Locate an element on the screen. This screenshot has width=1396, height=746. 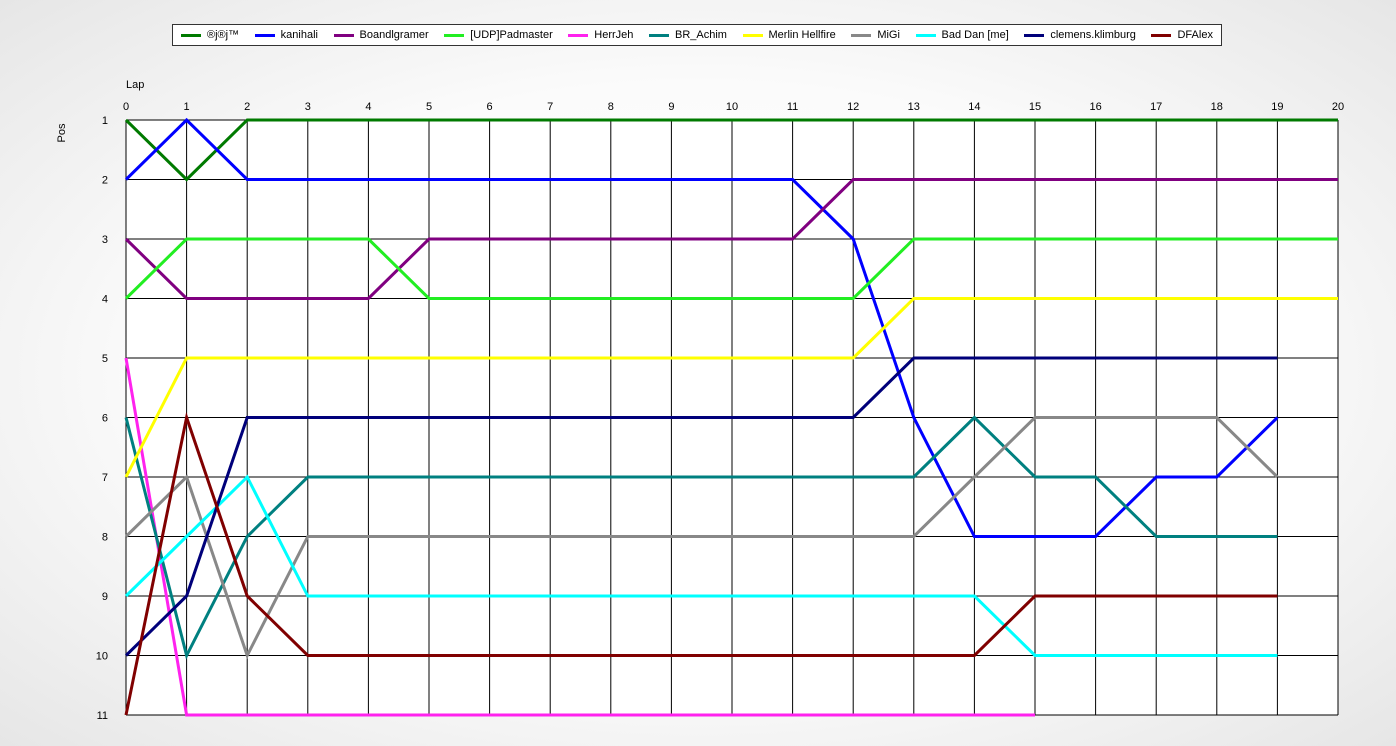
x-tick-label: 12 is located at coordinates (853, 107).